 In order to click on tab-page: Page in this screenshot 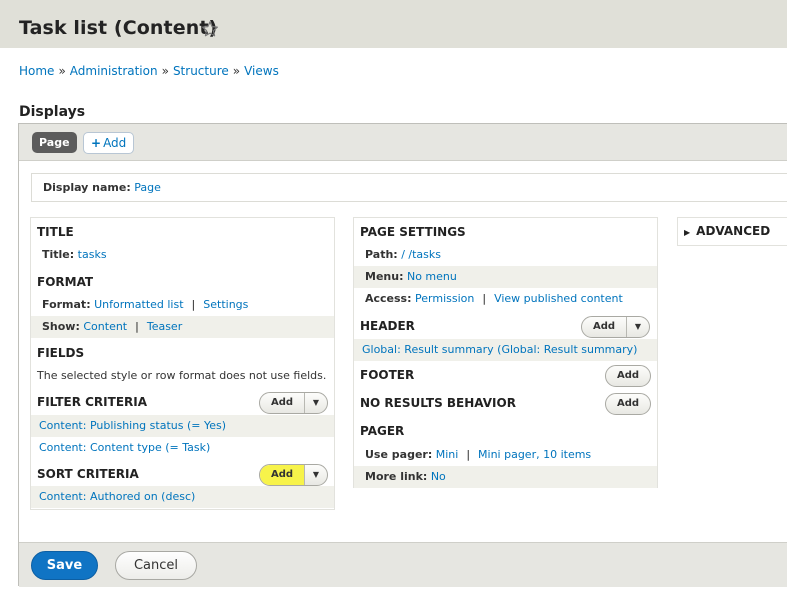, I will do `click(54, 142)`.